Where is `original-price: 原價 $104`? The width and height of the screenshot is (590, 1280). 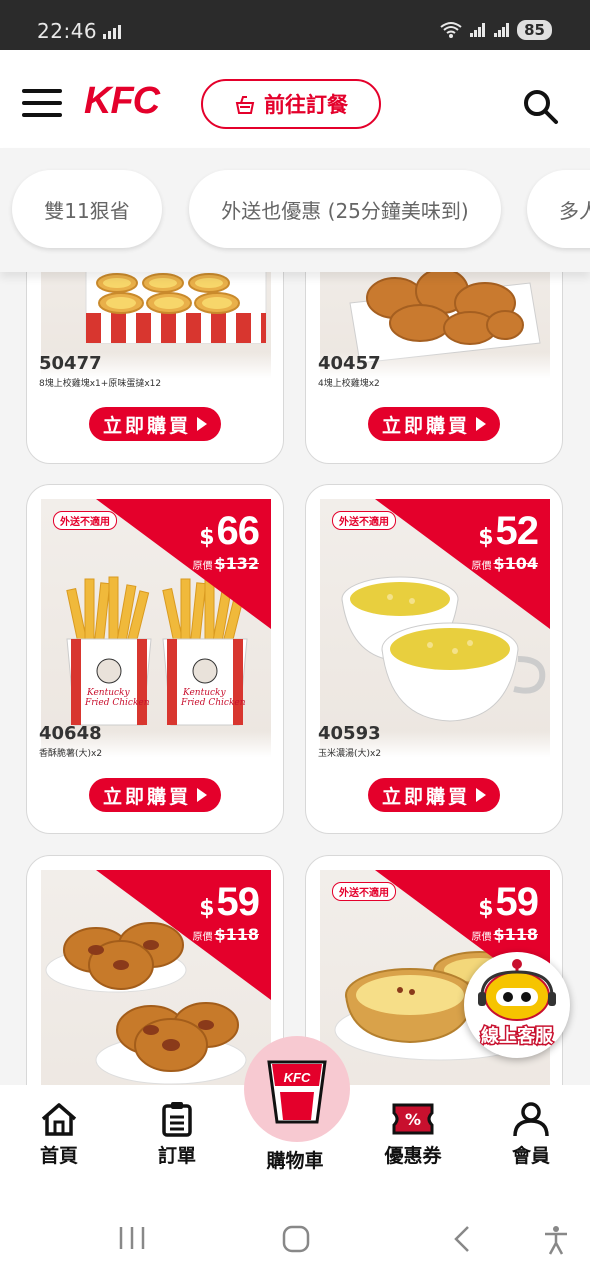 original-price: 原價 $104 is located at coordinates (504, 563).